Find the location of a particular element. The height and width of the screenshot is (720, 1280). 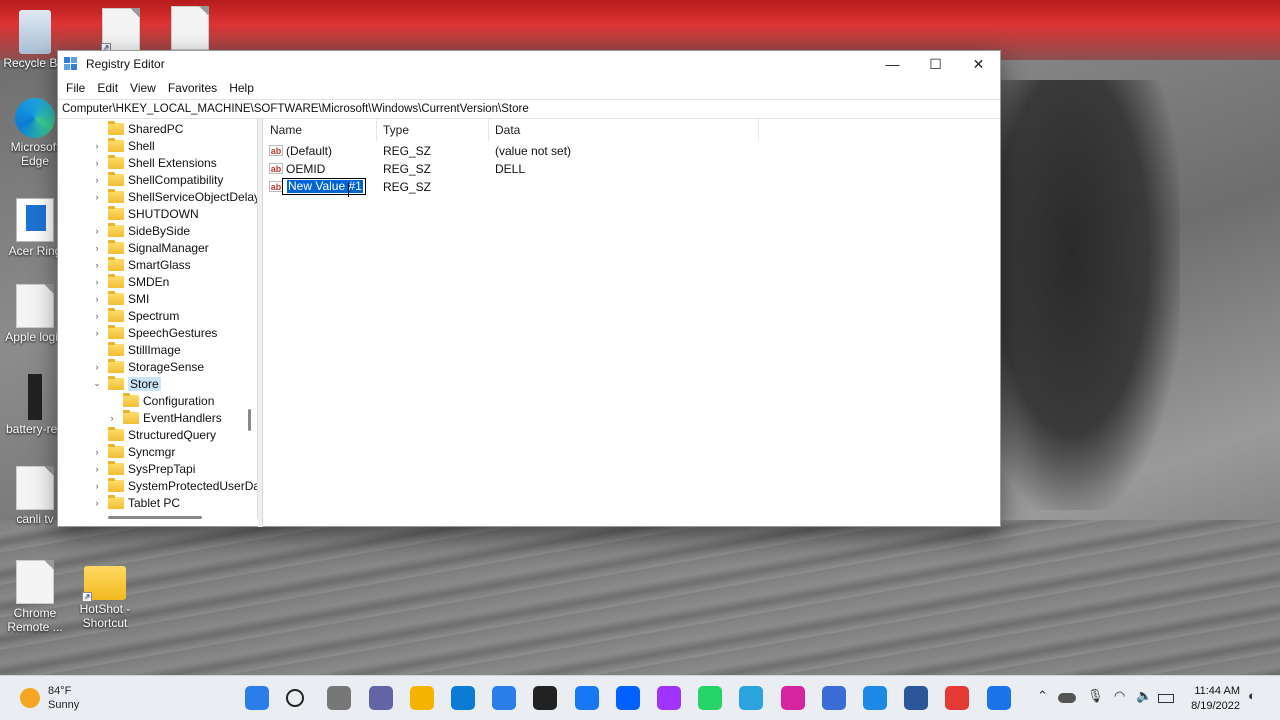

pane-splitter is located at coordinates (260, 323).